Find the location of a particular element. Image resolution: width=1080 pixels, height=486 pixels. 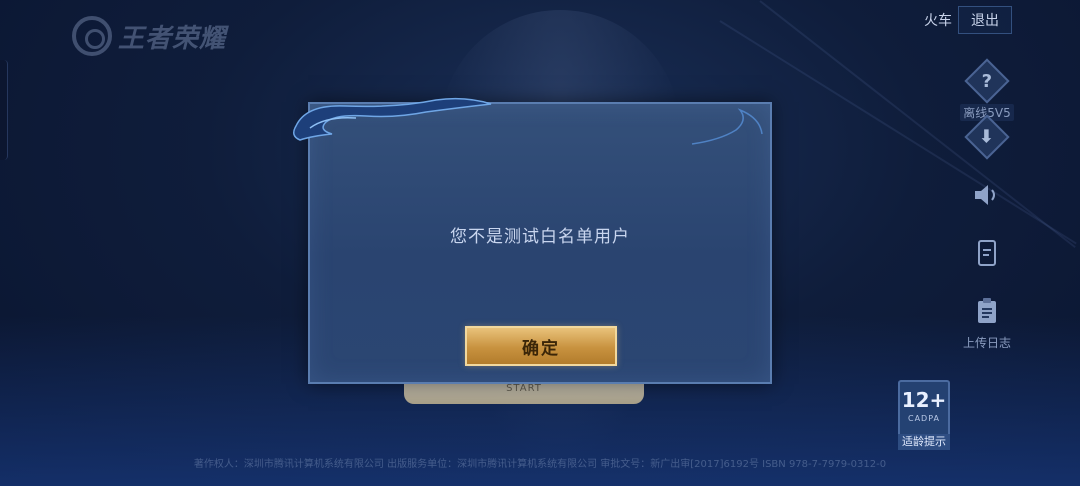

swirl-ornament-right-icon is located at coordinates (727, 126).